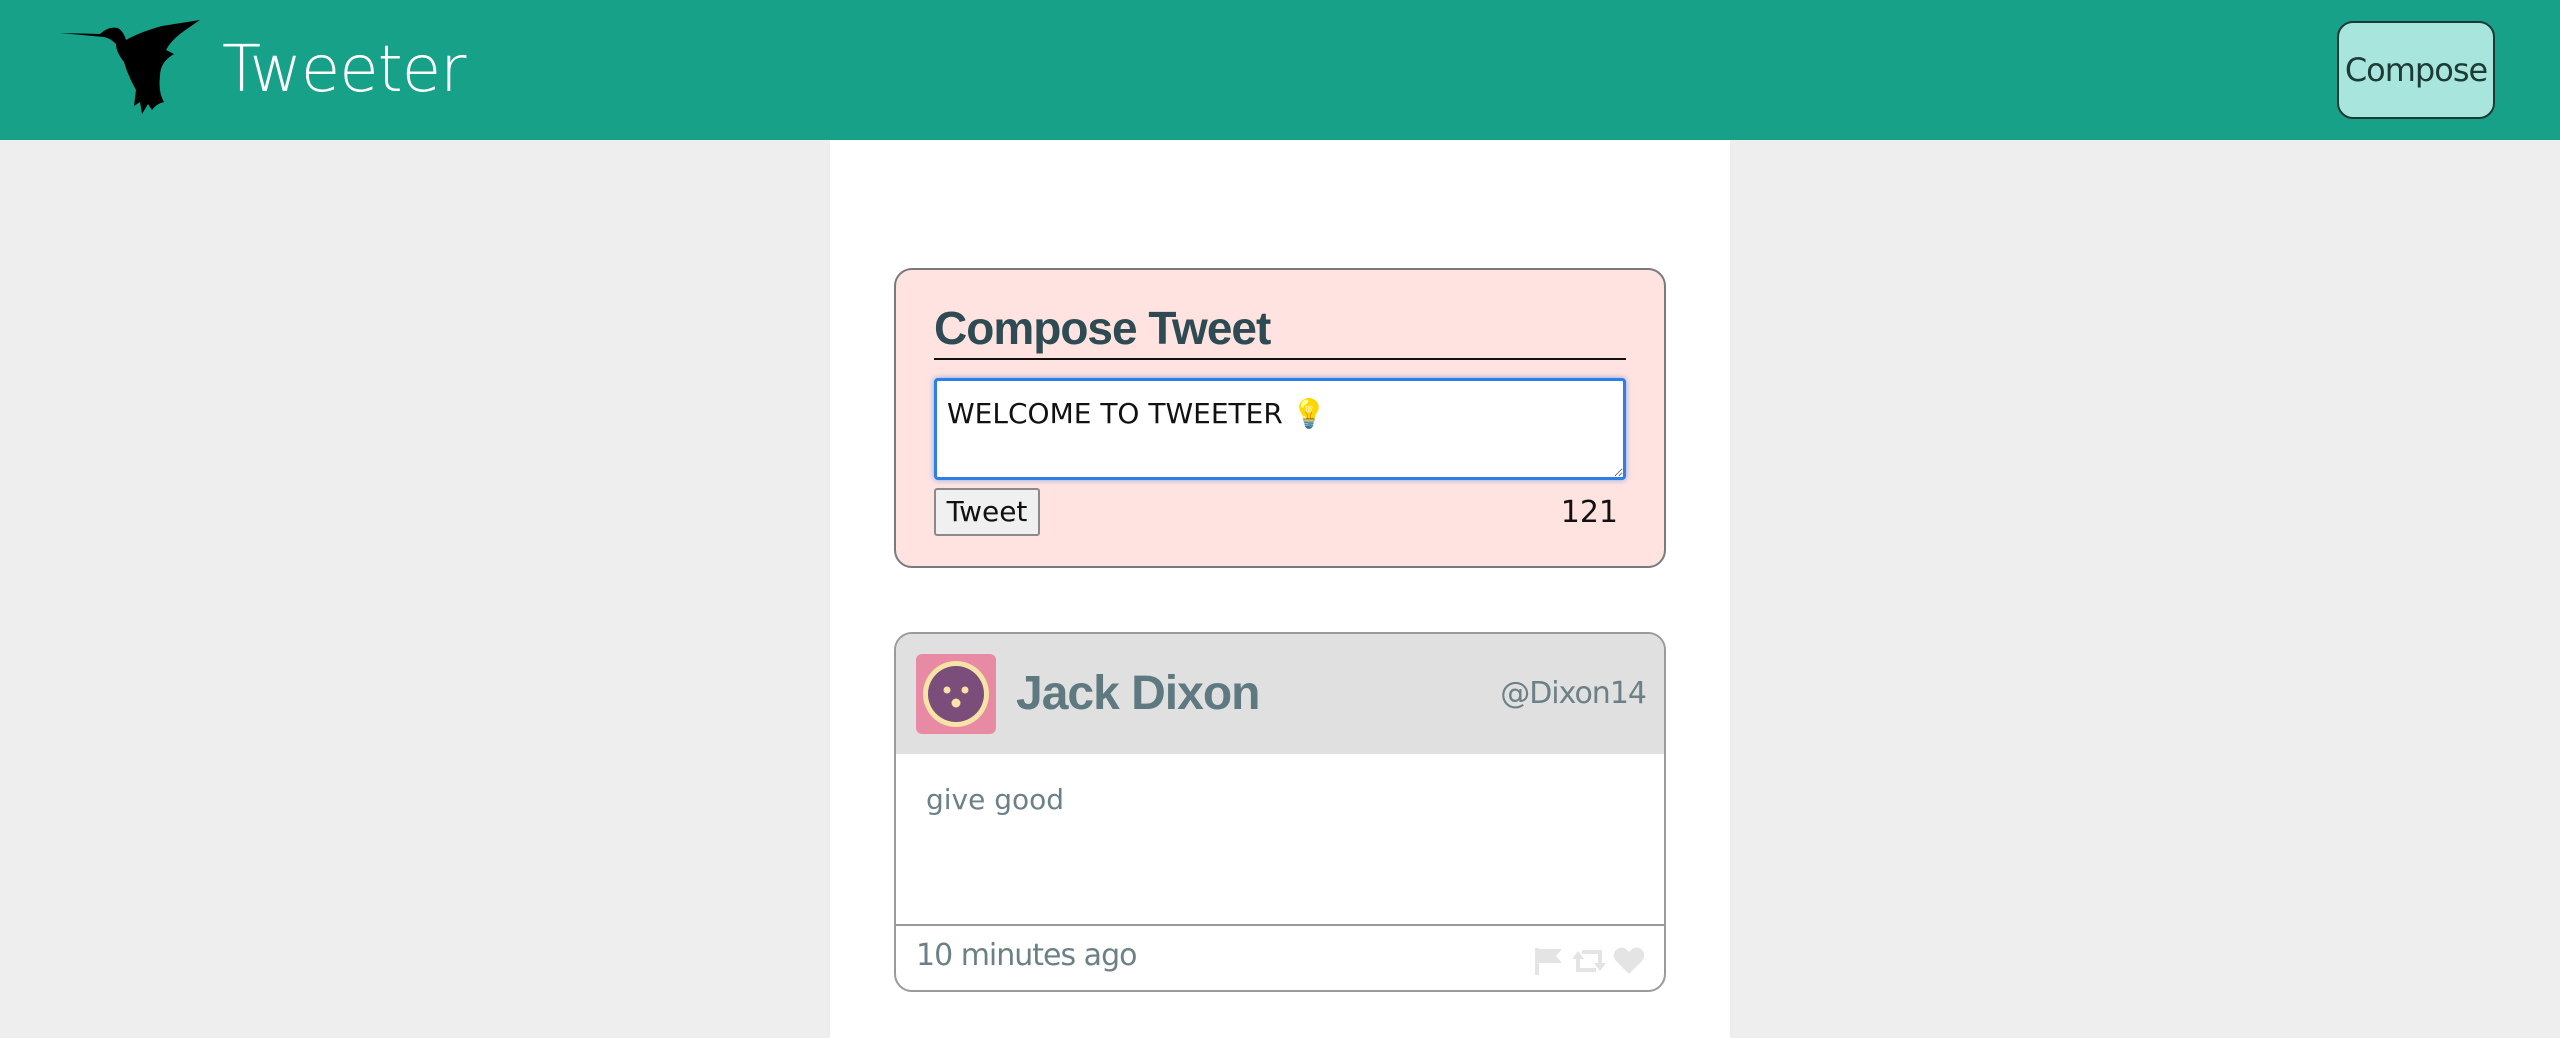  Describe the element at coordinates (134, 68) in the screenshot. I see `hummingbird-icon` at that location.